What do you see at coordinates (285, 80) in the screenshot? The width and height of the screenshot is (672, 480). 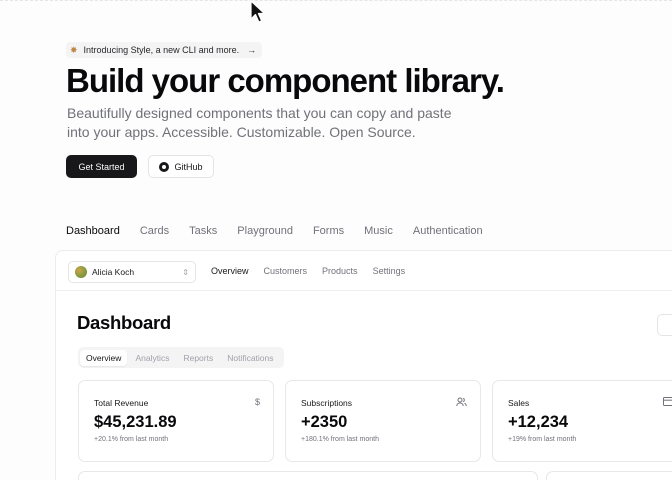 I see `hero-title: Build your component library.` at bounding box center [285, 80].